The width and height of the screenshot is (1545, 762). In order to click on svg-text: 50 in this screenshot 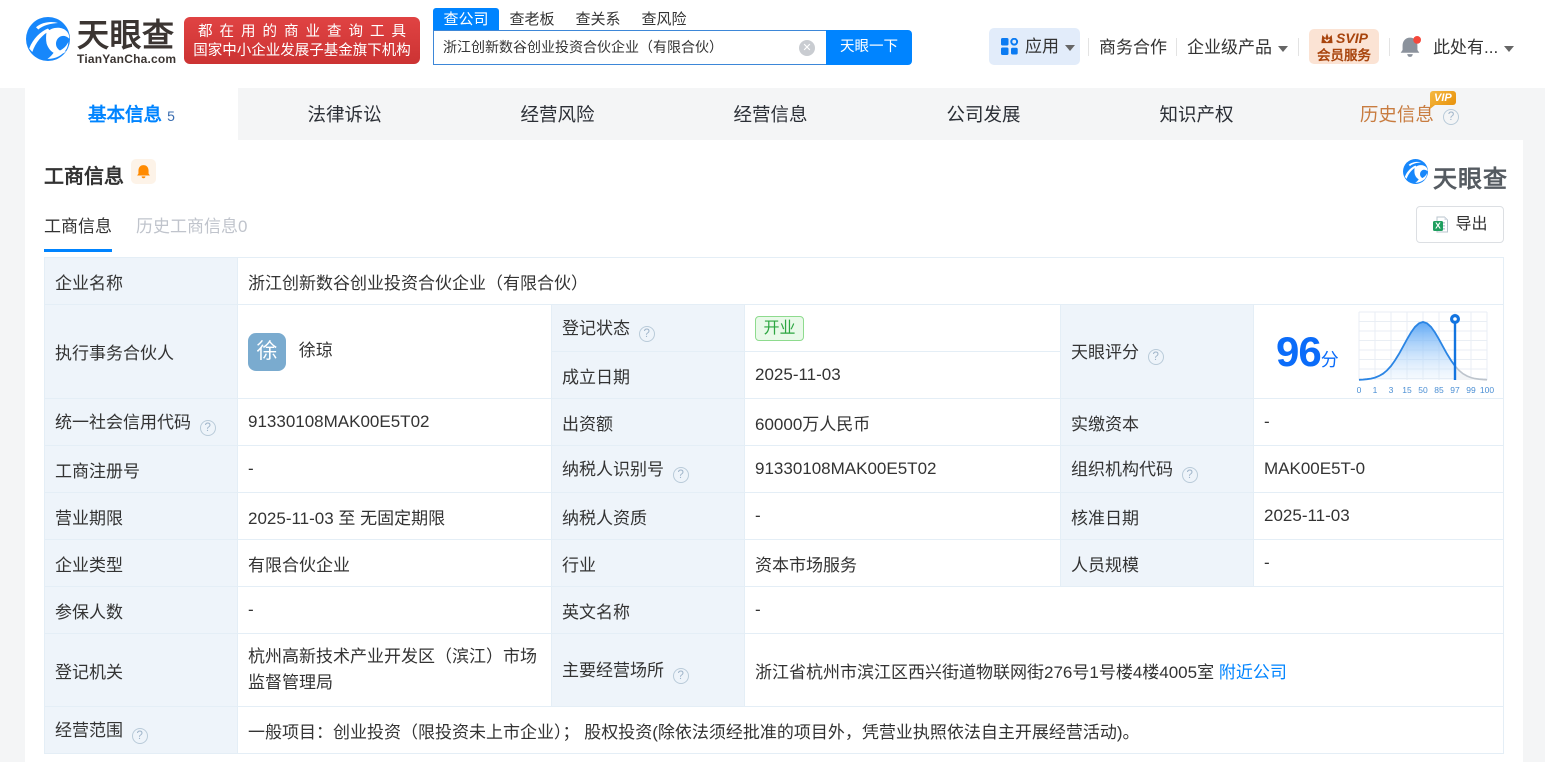, I will do `click(1423, 390)`.